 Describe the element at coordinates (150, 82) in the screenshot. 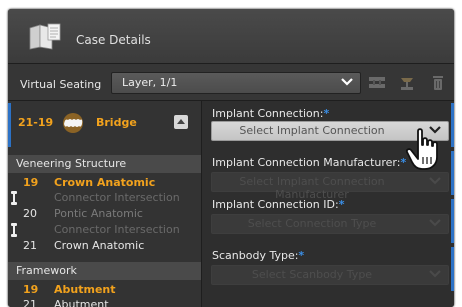

I see `virtual-seating-value: Layer, 1/1` at that location.